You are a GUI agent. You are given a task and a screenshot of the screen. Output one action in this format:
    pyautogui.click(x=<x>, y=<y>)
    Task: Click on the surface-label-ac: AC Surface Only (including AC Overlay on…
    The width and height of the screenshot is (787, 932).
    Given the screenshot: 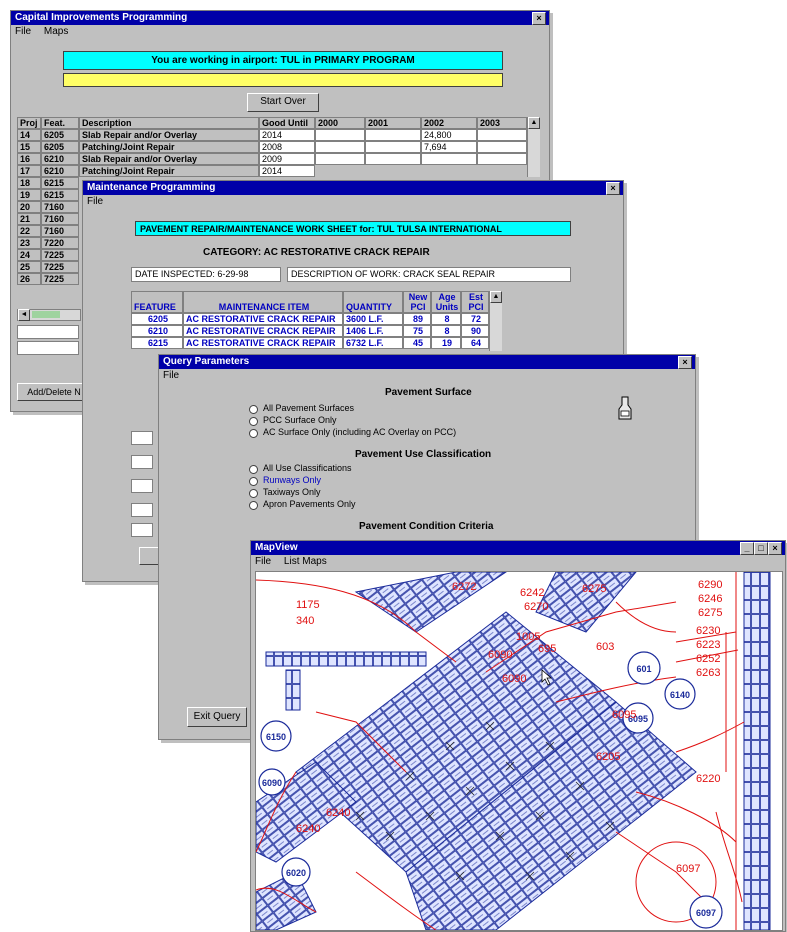 What is the action you would take?
    pyautogui.click(x=360, y=432)
    